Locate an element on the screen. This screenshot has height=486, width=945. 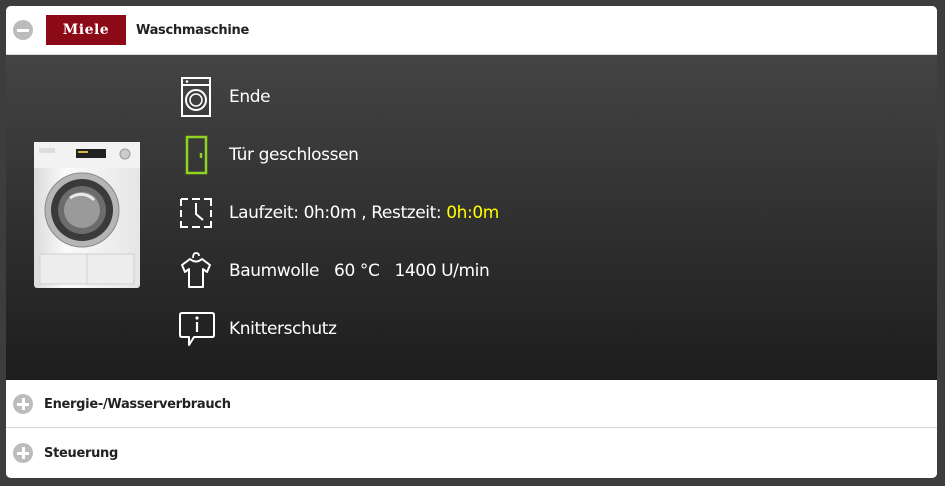
section-control: Steuerung is located at coordinates (471, 453).